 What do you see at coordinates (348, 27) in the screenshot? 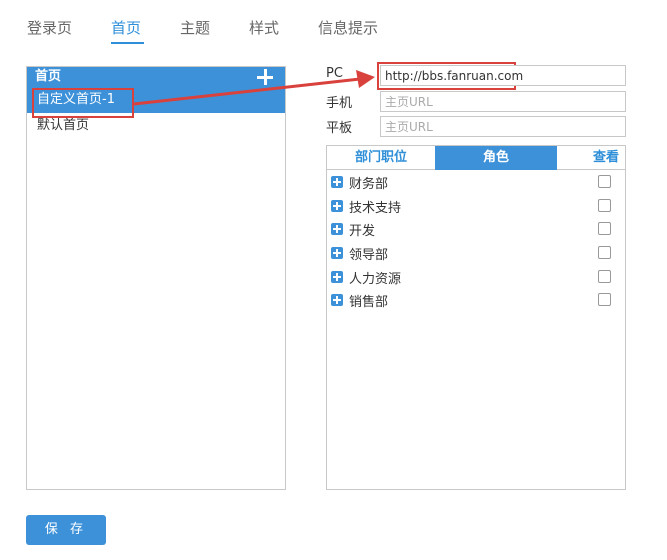
I see `tab-info-prompt: 信息提示` at bounding box center [348, 27].